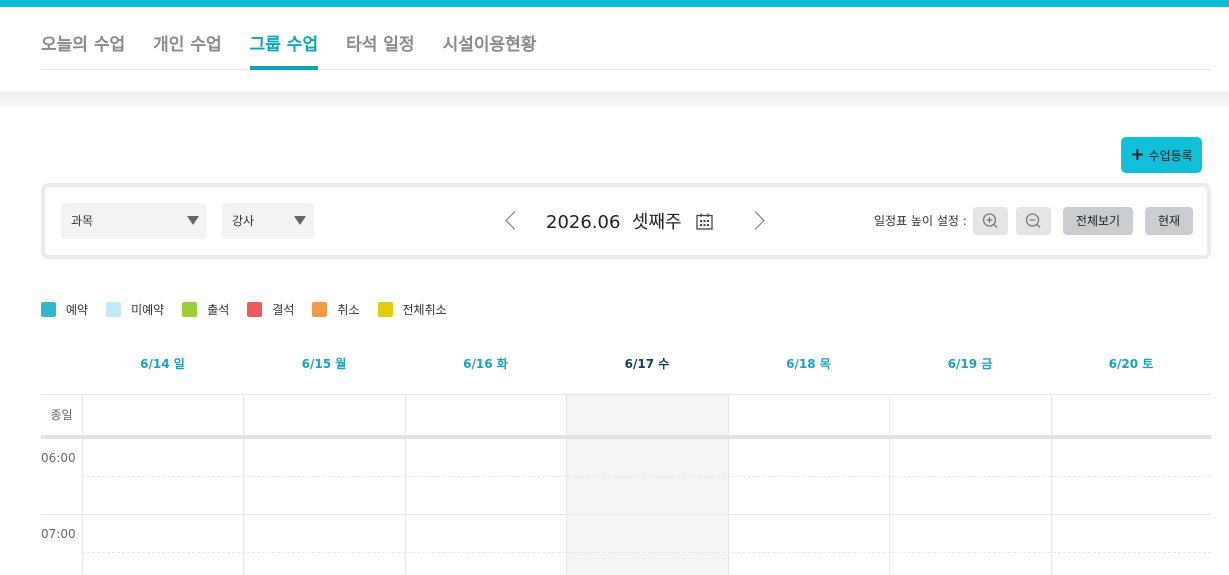 This screenshot has height=575, width=1229. What do you see at coordinates (808, 367) in the screenshot?
I see `day-header-thu: 6/18 목` at bounding box center [808, 367].